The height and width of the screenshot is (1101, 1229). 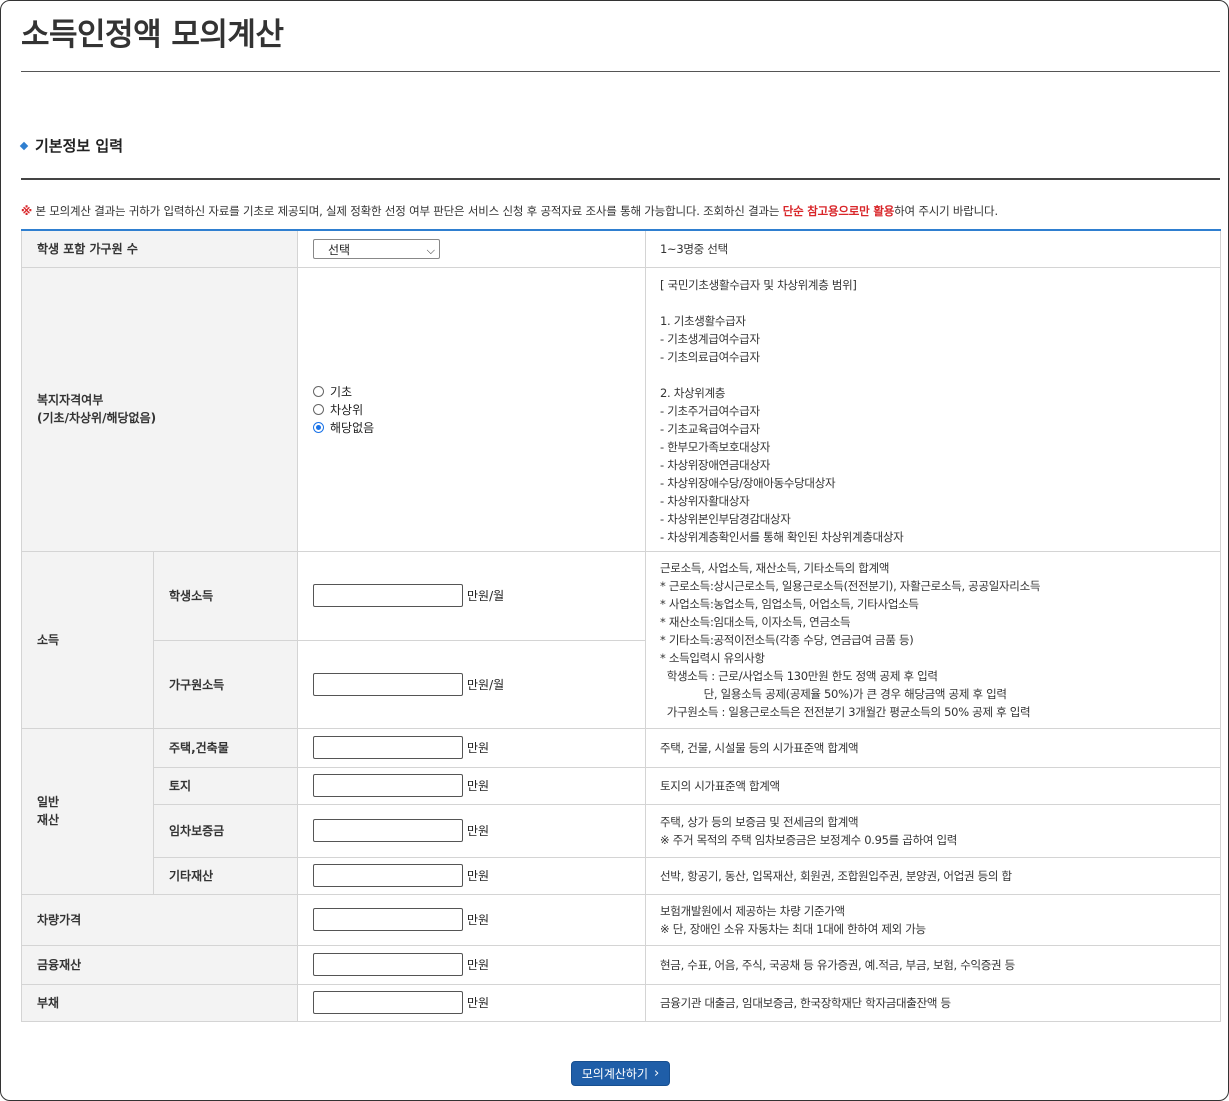 I want to click on student-income-input, so click(x=388, y=595).